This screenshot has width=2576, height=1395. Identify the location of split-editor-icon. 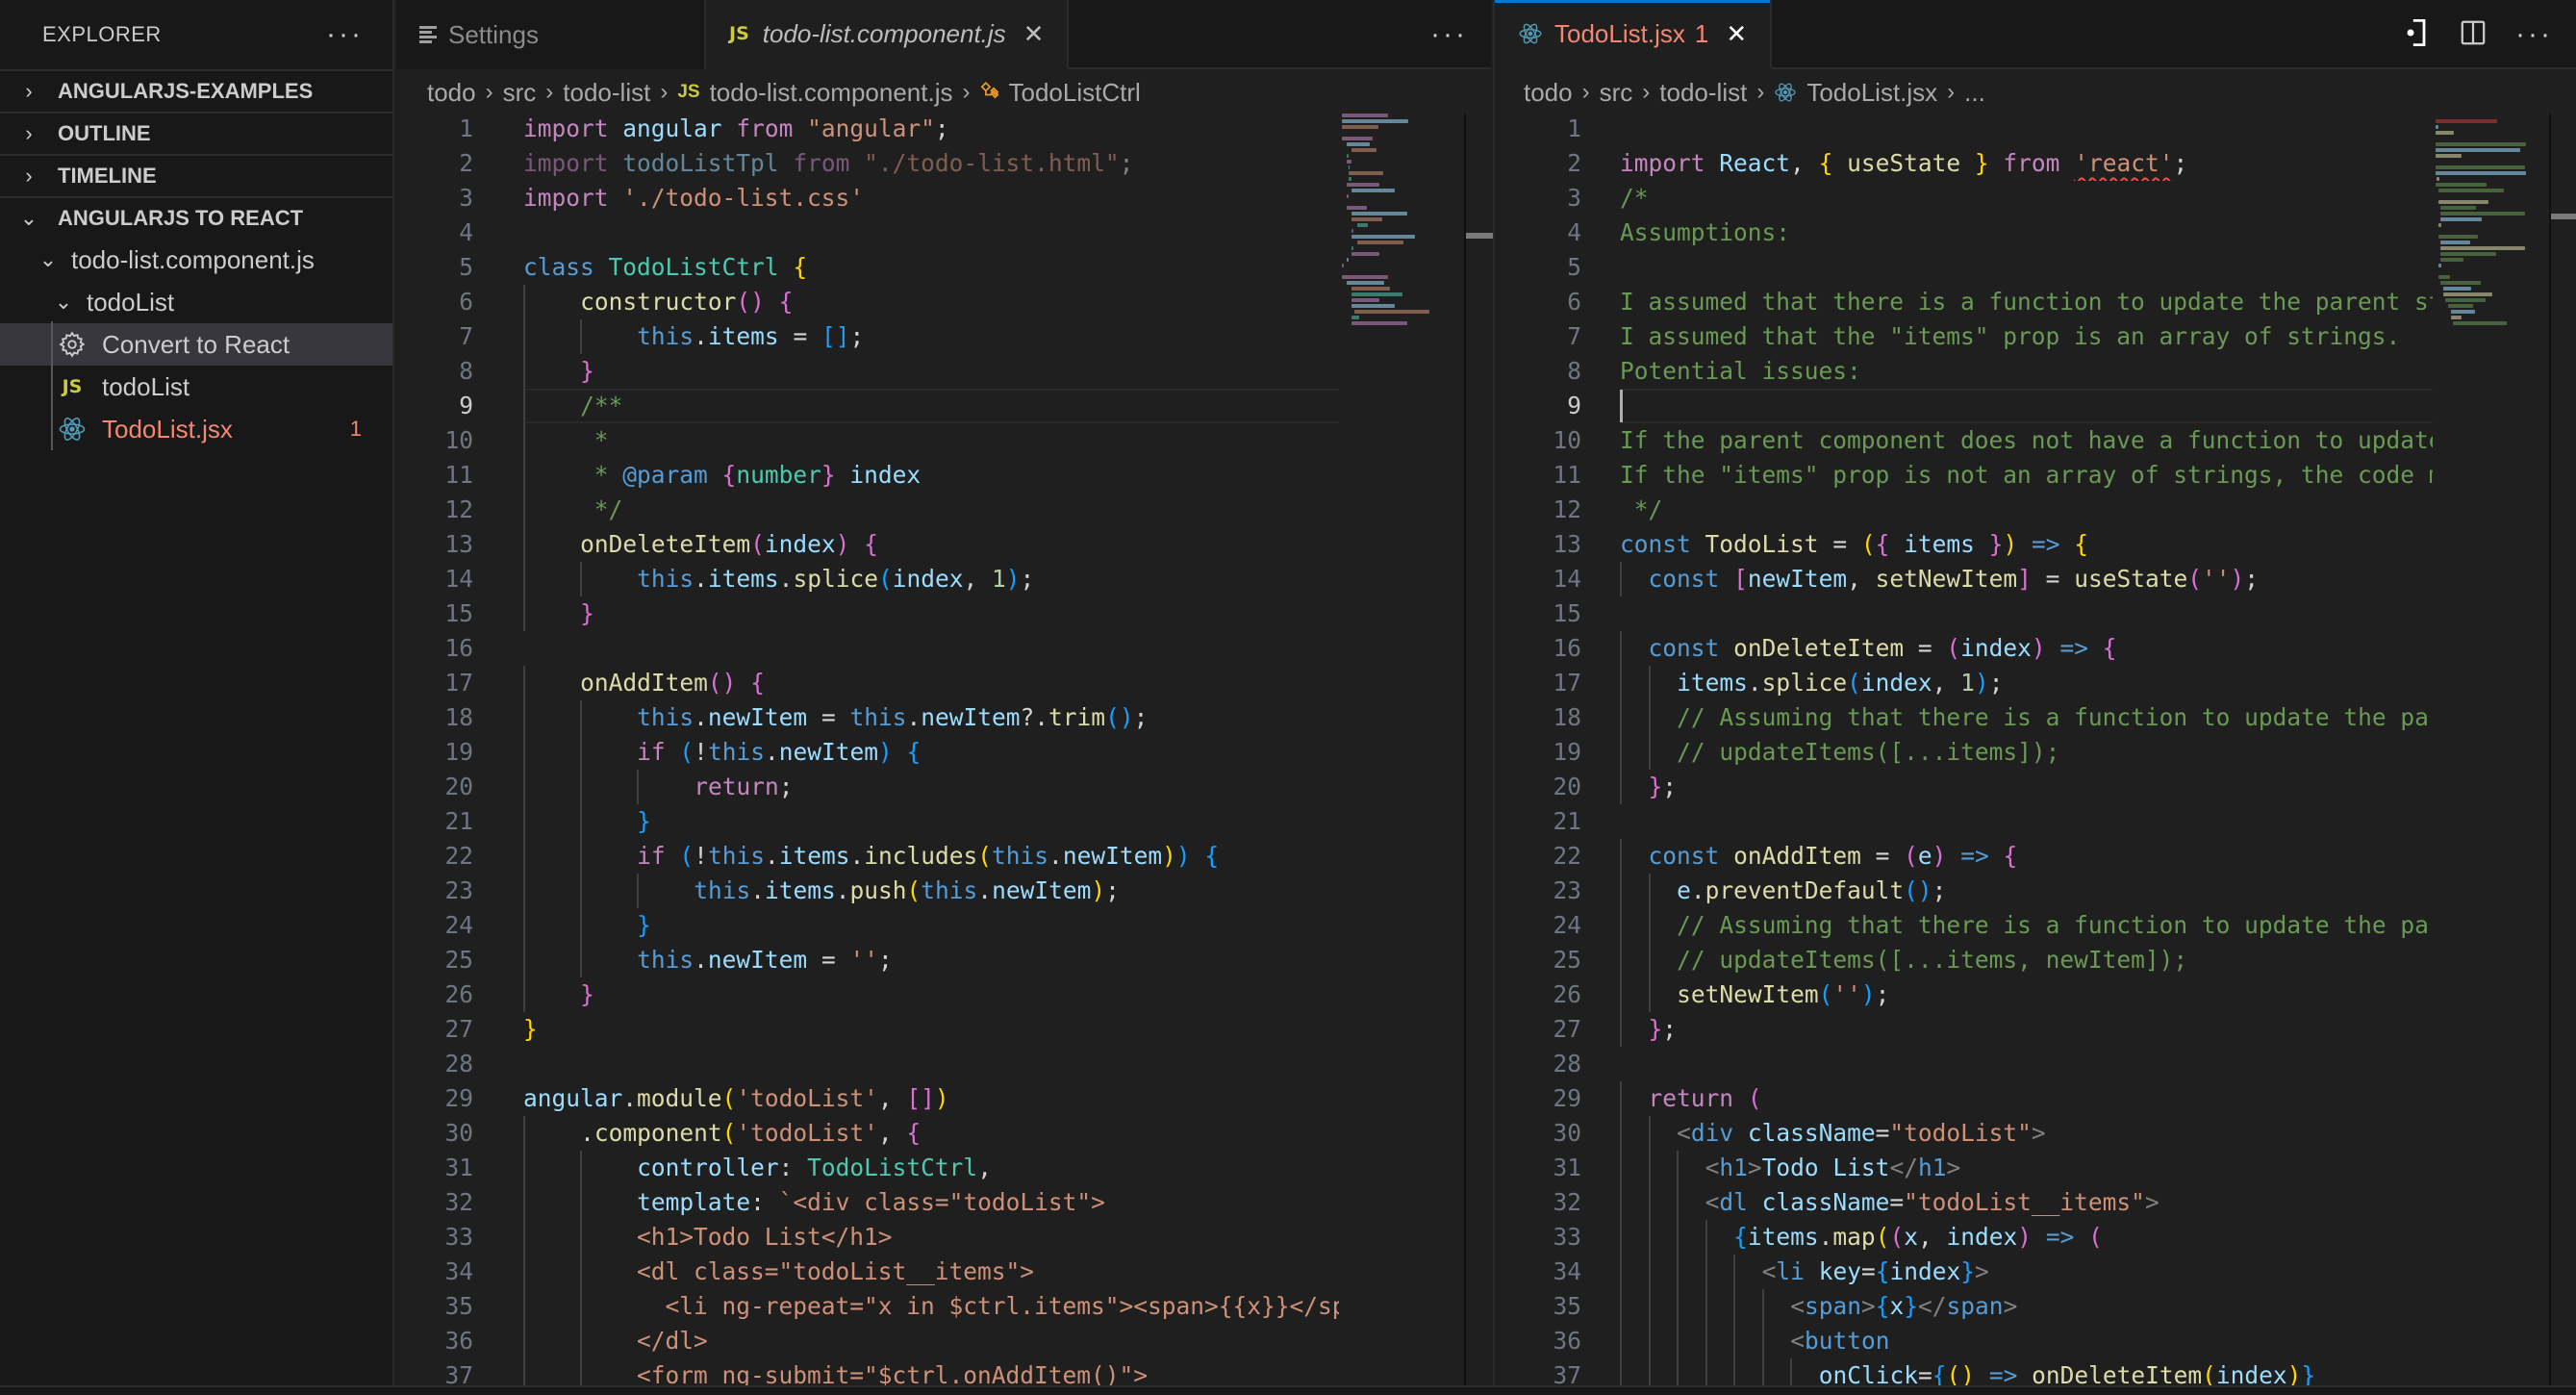
(2473, 35).